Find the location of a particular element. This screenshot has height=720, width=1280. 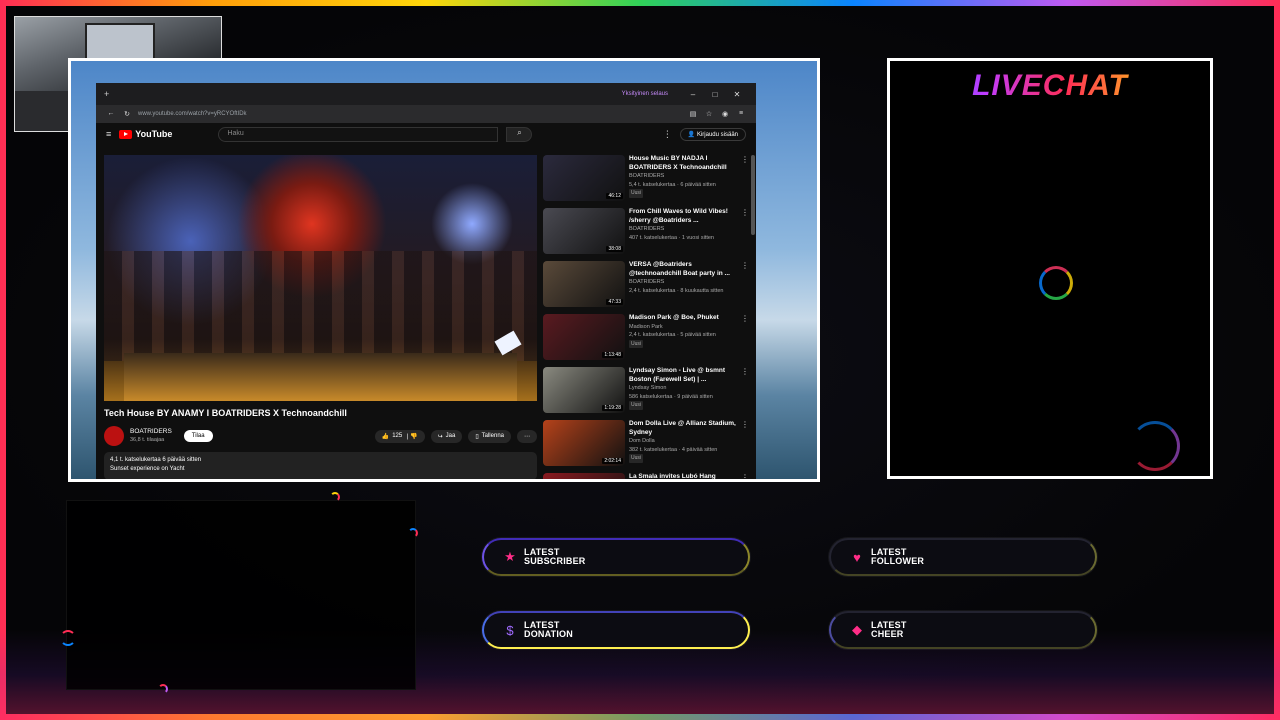

video-duration: 47:33 is located at coordinates (614, 302).